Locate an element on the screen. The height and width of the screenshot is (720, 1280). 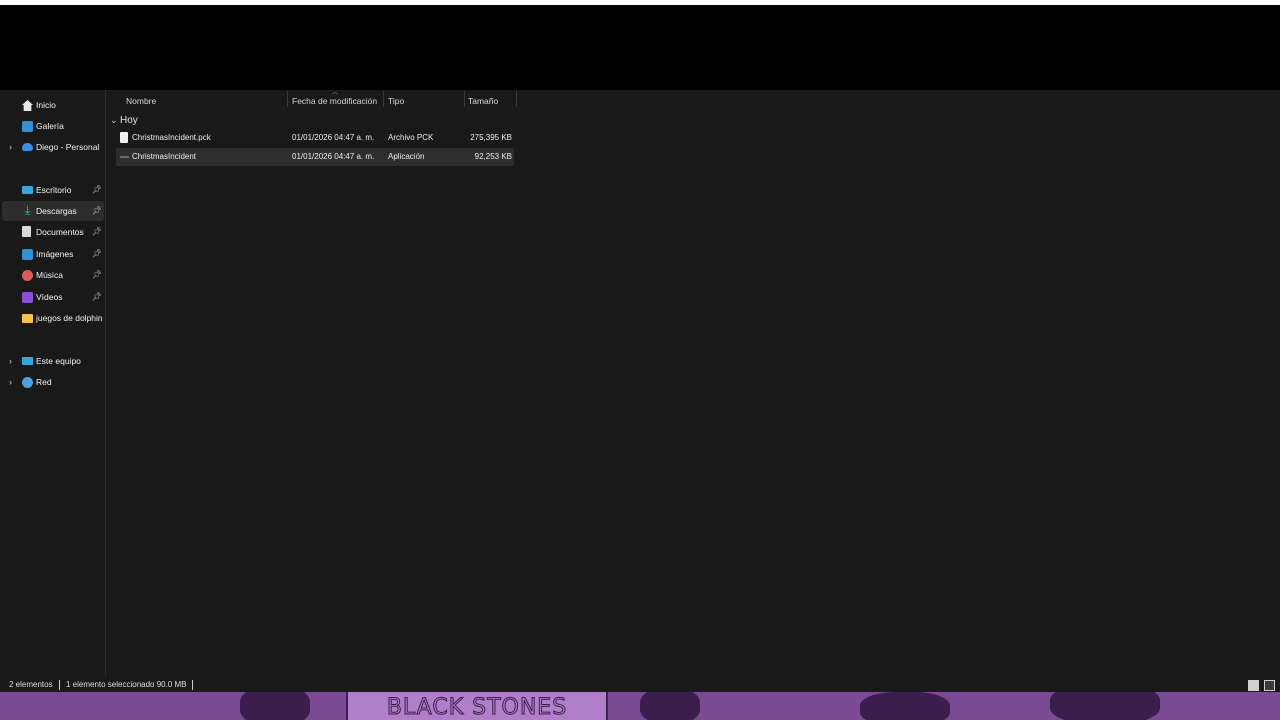
download-icon: ⤓ is located at coordinates (27, 210).